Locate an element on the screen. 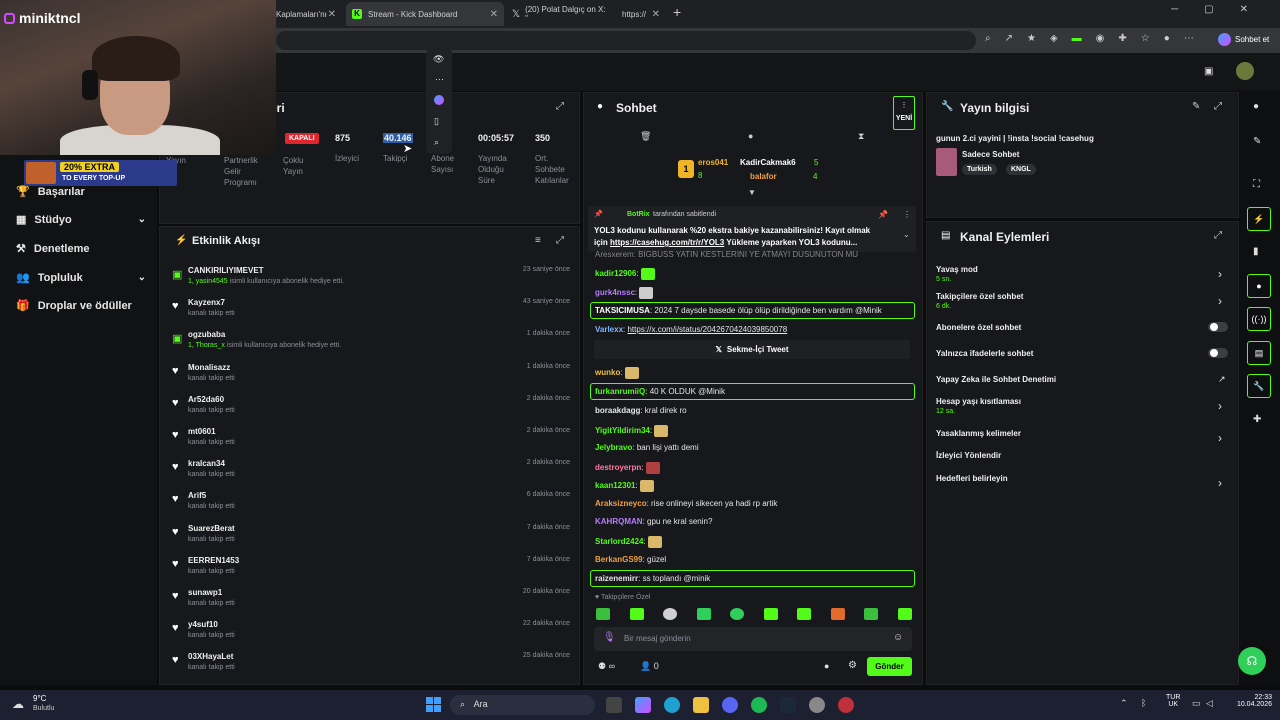 The width and height of the screenshot is (1280, 720). sidebar-item-droplar: 🎁 Droplar ve ödüller is located at coordinates (81, 306).